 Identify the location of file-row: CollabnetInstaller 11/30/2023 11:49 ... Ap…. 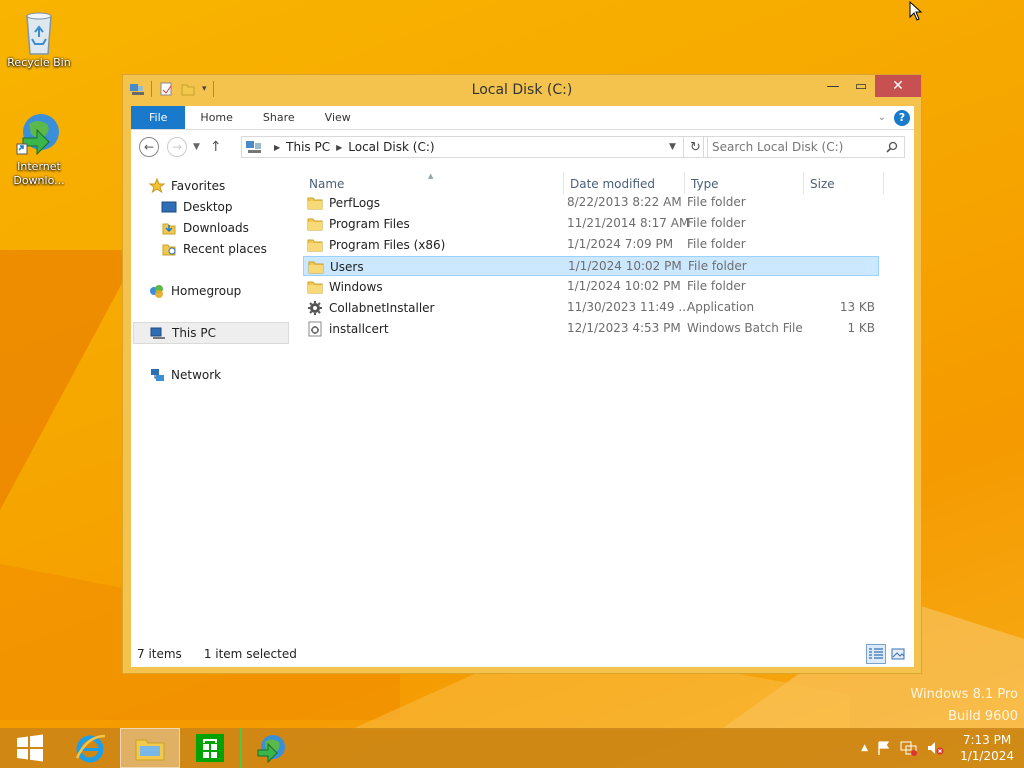
(591, 308).